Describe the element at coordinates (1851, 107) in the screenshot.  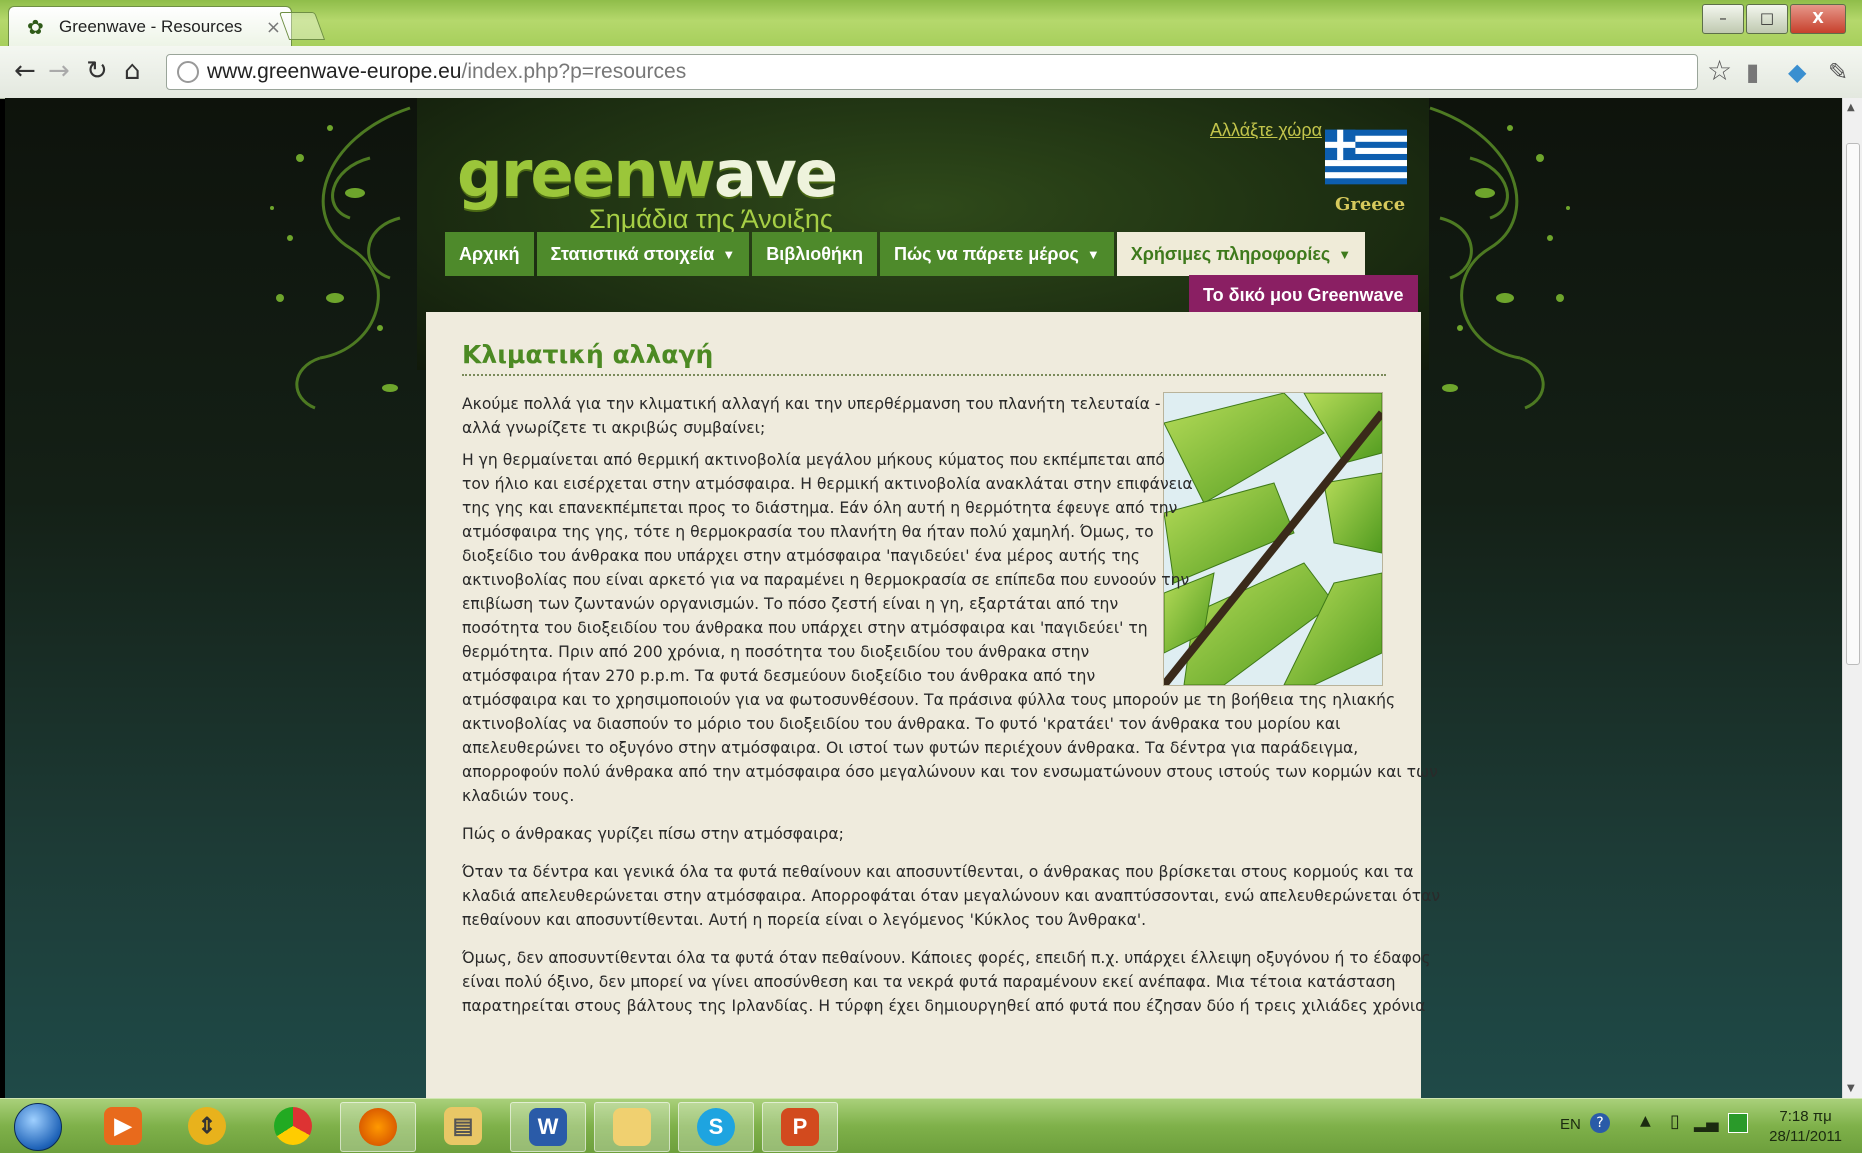
I see `scroll-up-icon: ▲` at that location.